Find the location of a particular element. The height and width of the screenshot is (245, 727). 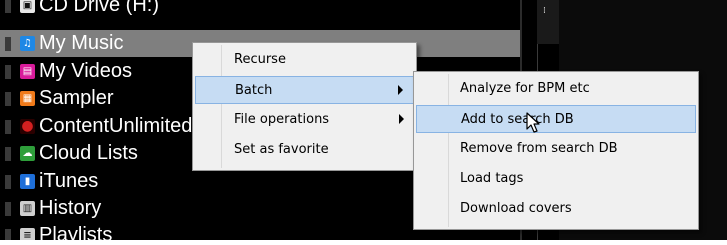

tree-item-label: Cloud Lists is located at coordinates (88, 153).